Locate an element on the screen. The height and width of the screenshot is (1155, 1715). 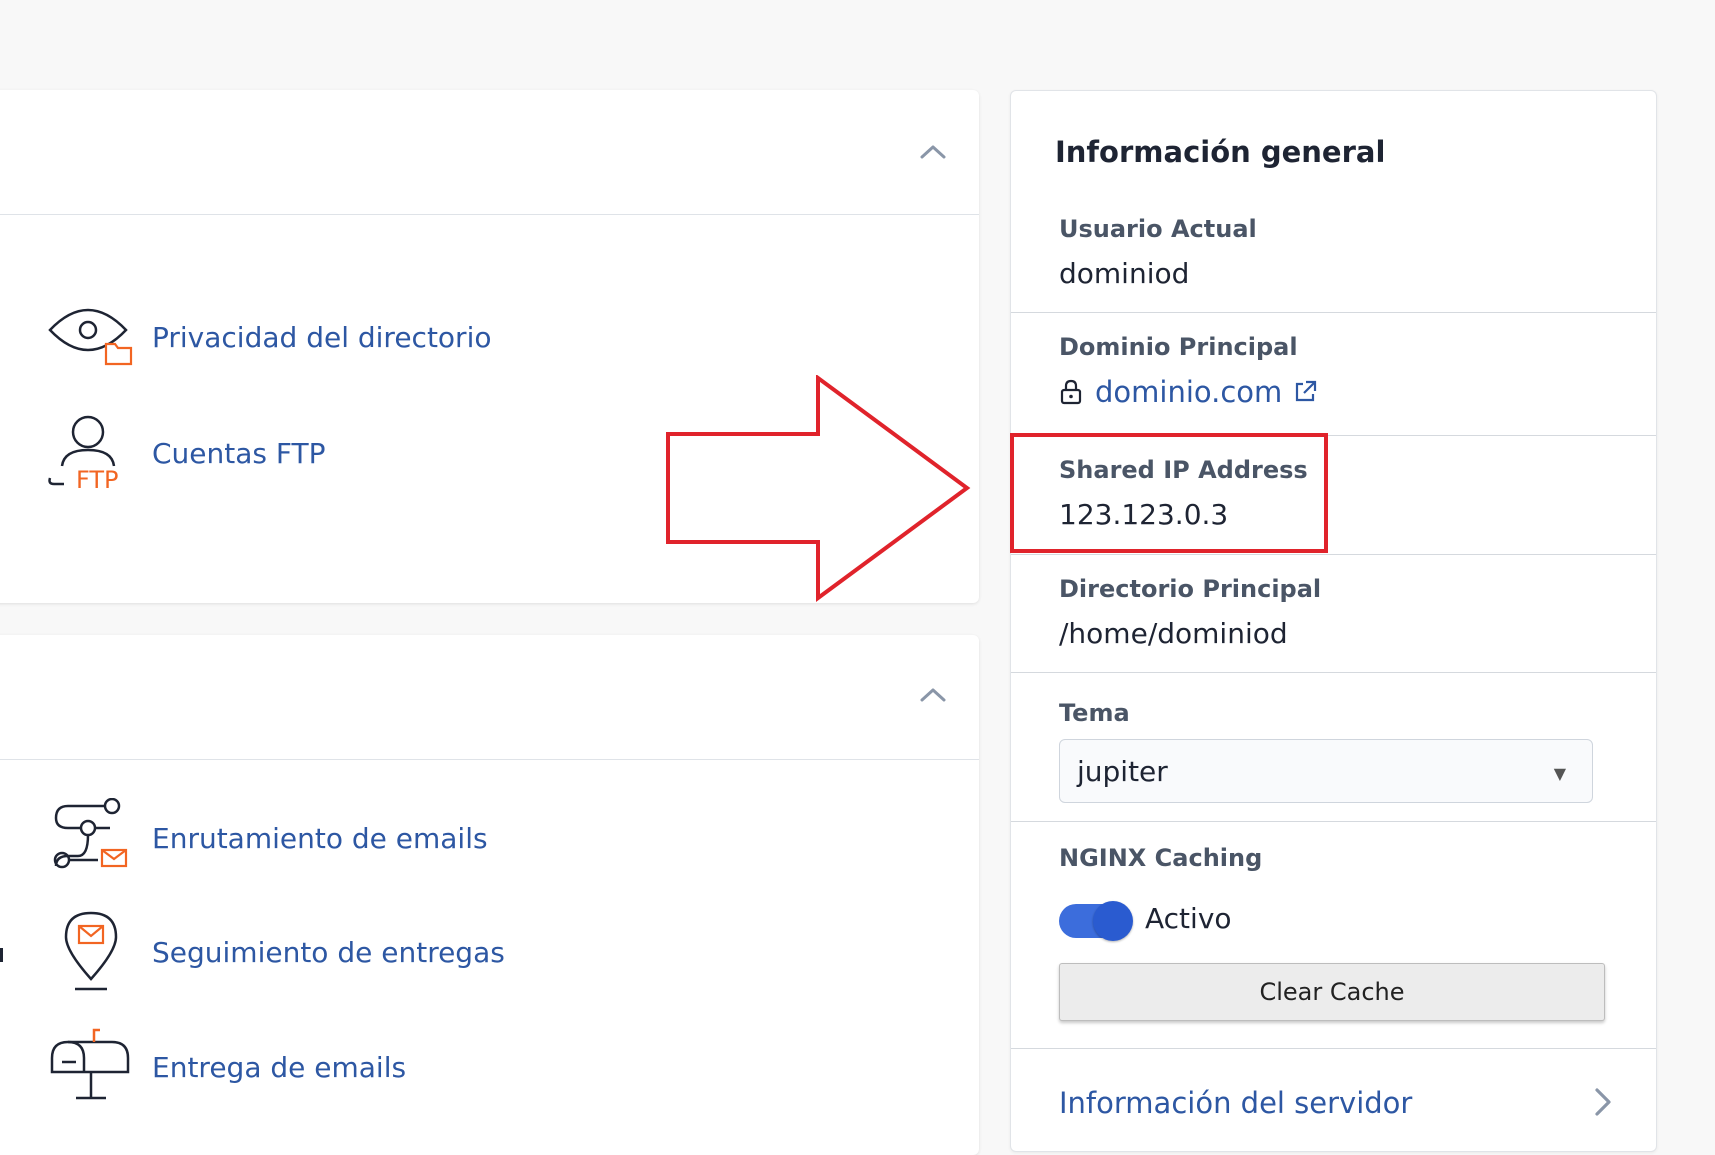
section-nginx-caching: NGINX Caching Activo Clear Cache is located at coordinates (1333, 935).